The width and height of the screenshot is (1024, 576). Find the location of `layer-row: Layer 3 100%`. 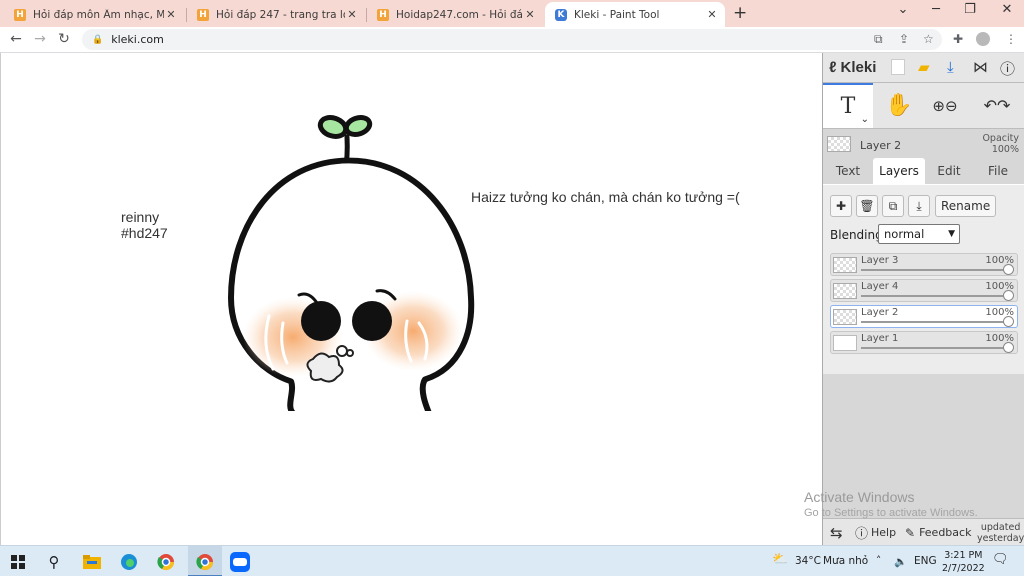

layer-row: Layer 3 100% is located at coordinates (924, 264).